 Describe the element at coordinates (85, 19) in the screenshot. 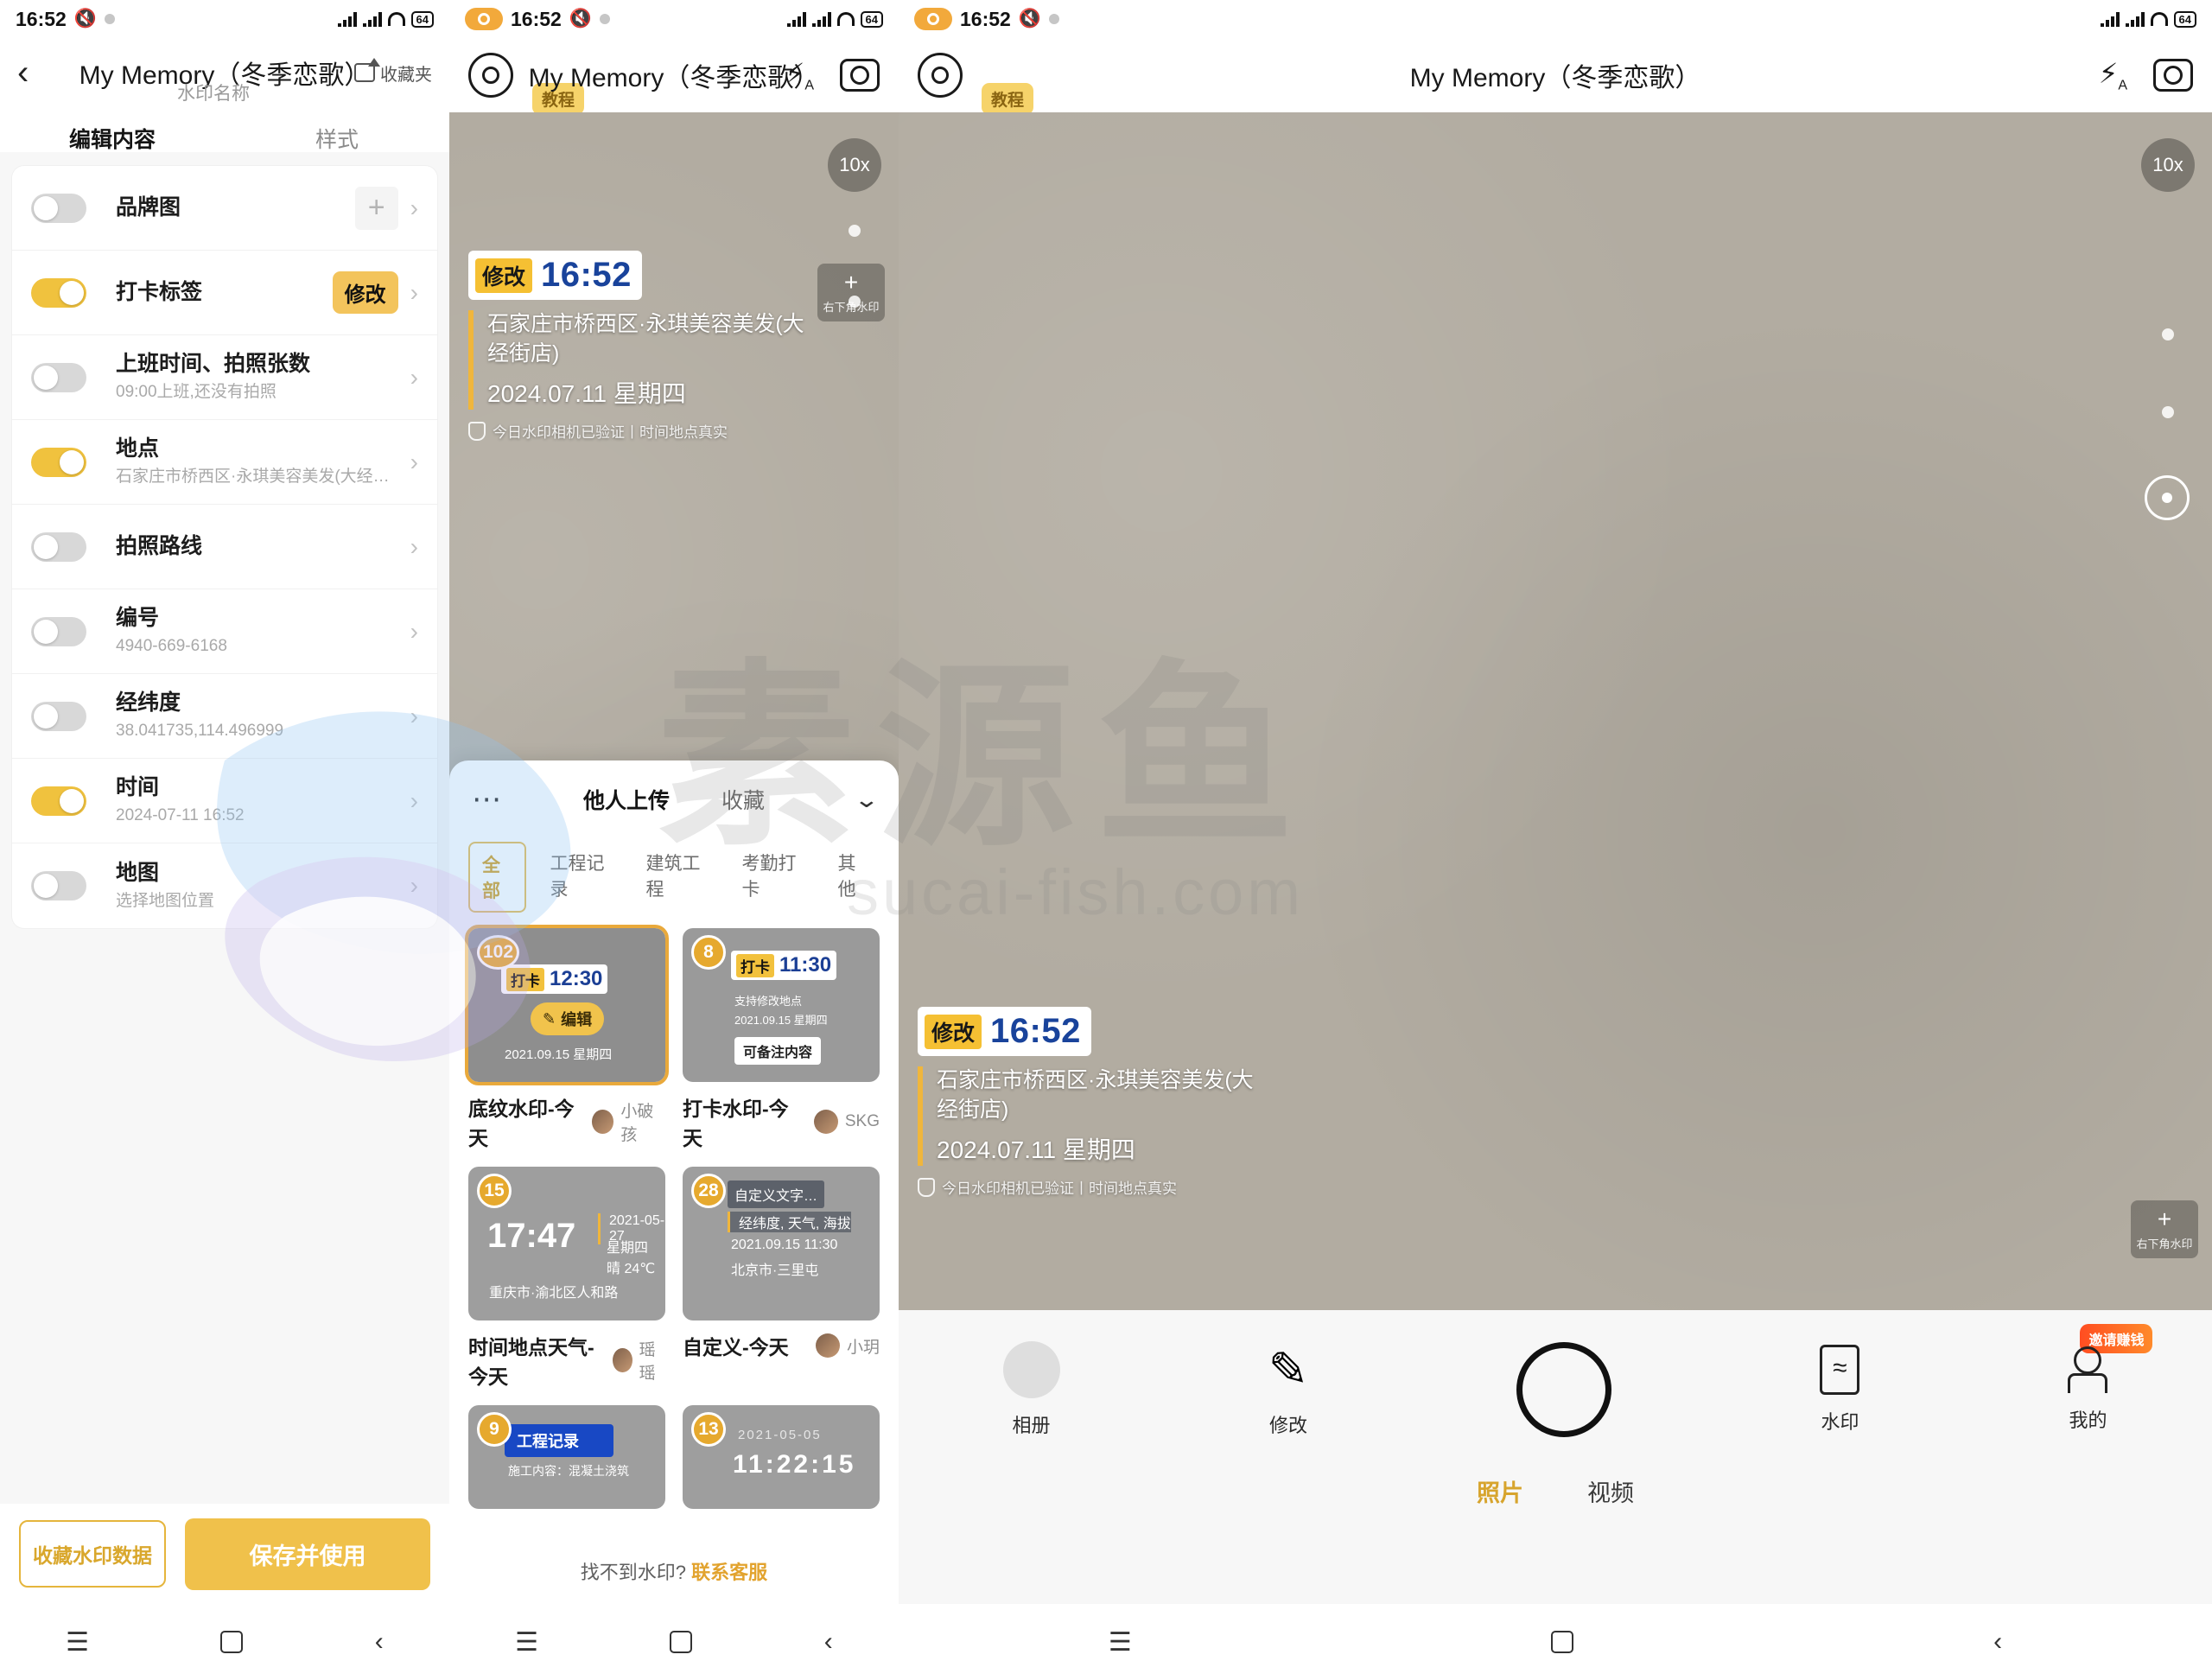

I see `mute-icon: 🔇` at that location.